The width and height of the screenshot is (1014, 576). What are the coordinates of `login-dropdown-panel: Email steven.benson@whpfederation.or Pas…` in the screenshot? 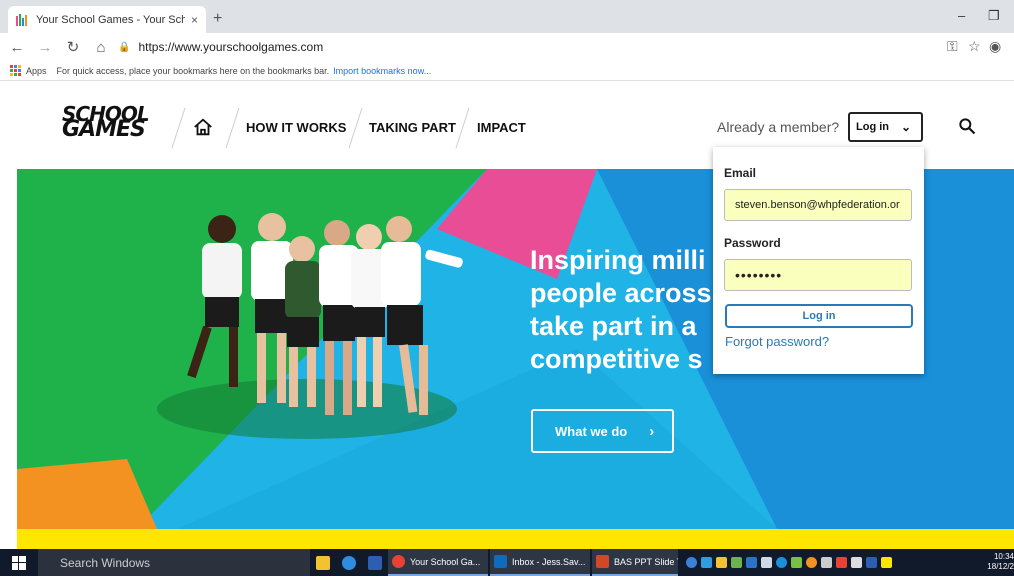 It's located at (818, 260).